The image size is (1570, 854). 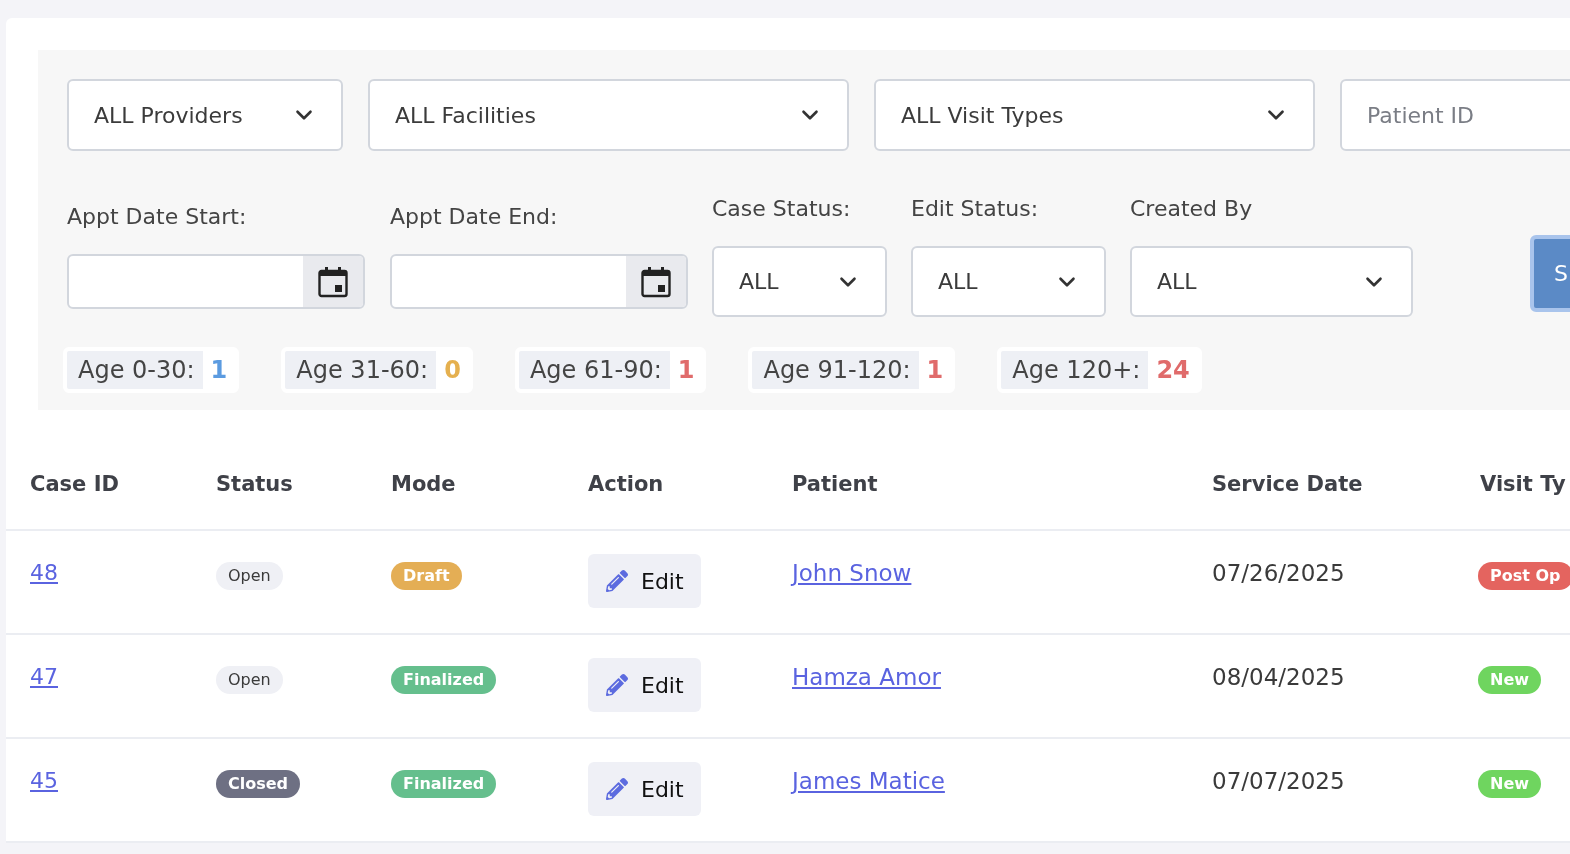 What do you see at coordinates (1192, 209) in the screenshot?
I see `filter-label: Created By` at bounding box center [1192, 209].